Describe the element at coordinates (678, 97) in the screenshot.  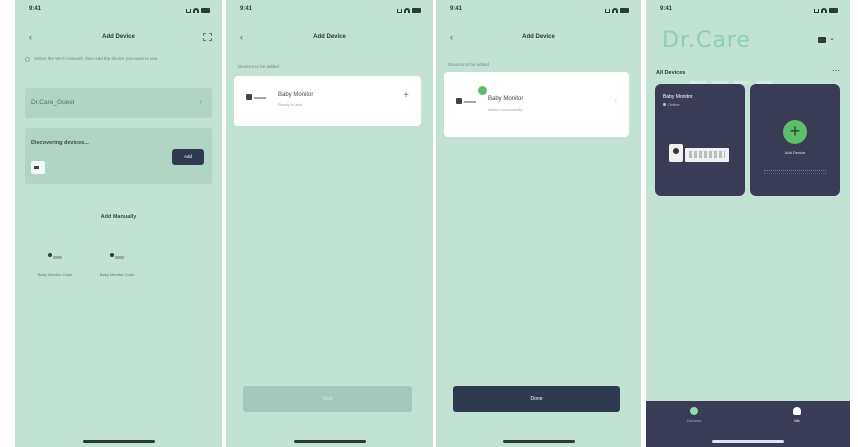
I see `device-tile-name: Baby Monitor` at that location.